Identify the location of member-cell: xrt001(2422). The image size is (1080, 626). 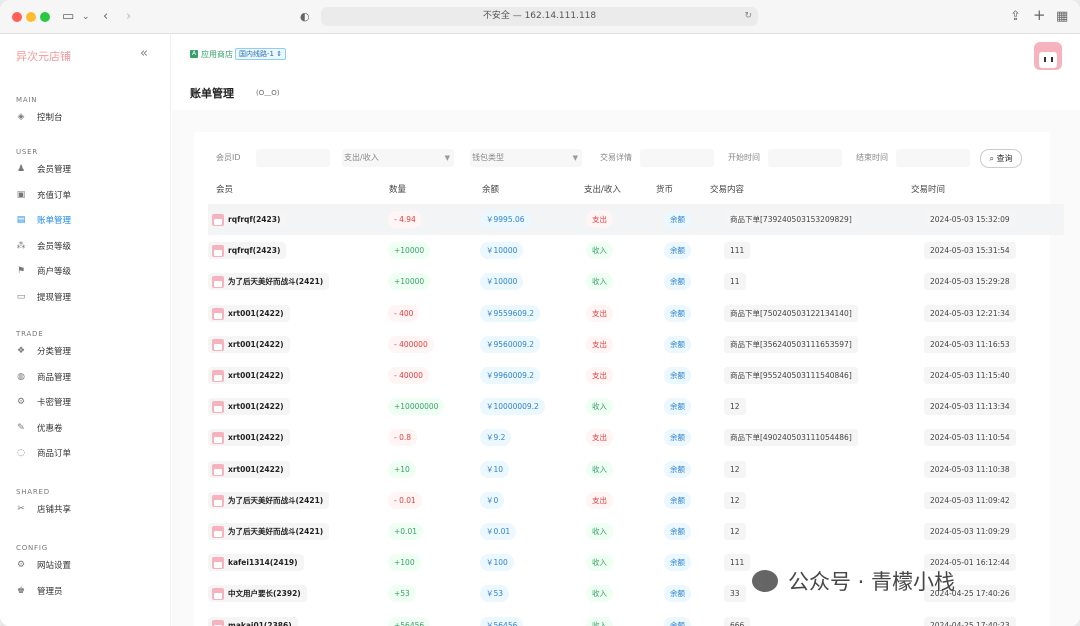
(249, 407).